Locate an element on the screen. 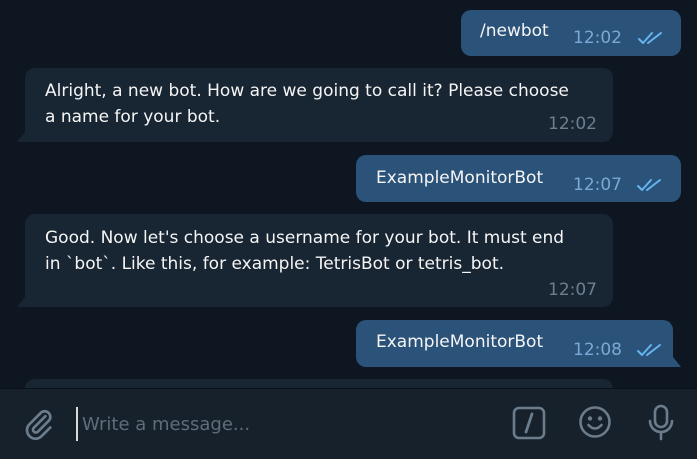 The width and height of the screenshot is (697, 459). microphone-icon is located at coordinates (661, 423).